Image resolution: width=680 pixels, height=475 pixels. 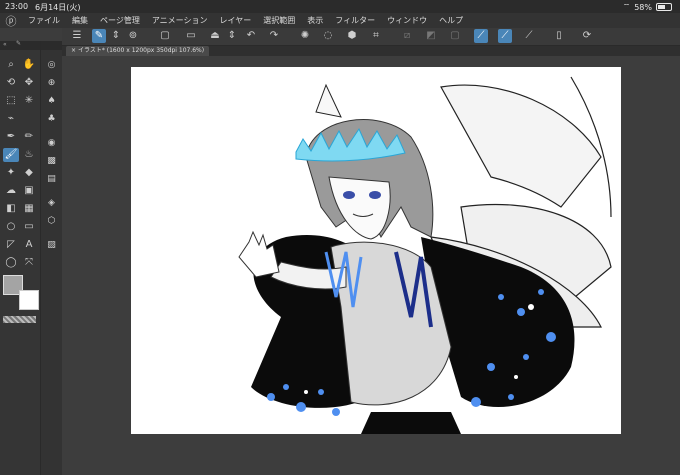 What do you see at coordinates (116, 36) in the screenshot?
I see `arrows-icon: ⇕` at bounding box center [116, 36].